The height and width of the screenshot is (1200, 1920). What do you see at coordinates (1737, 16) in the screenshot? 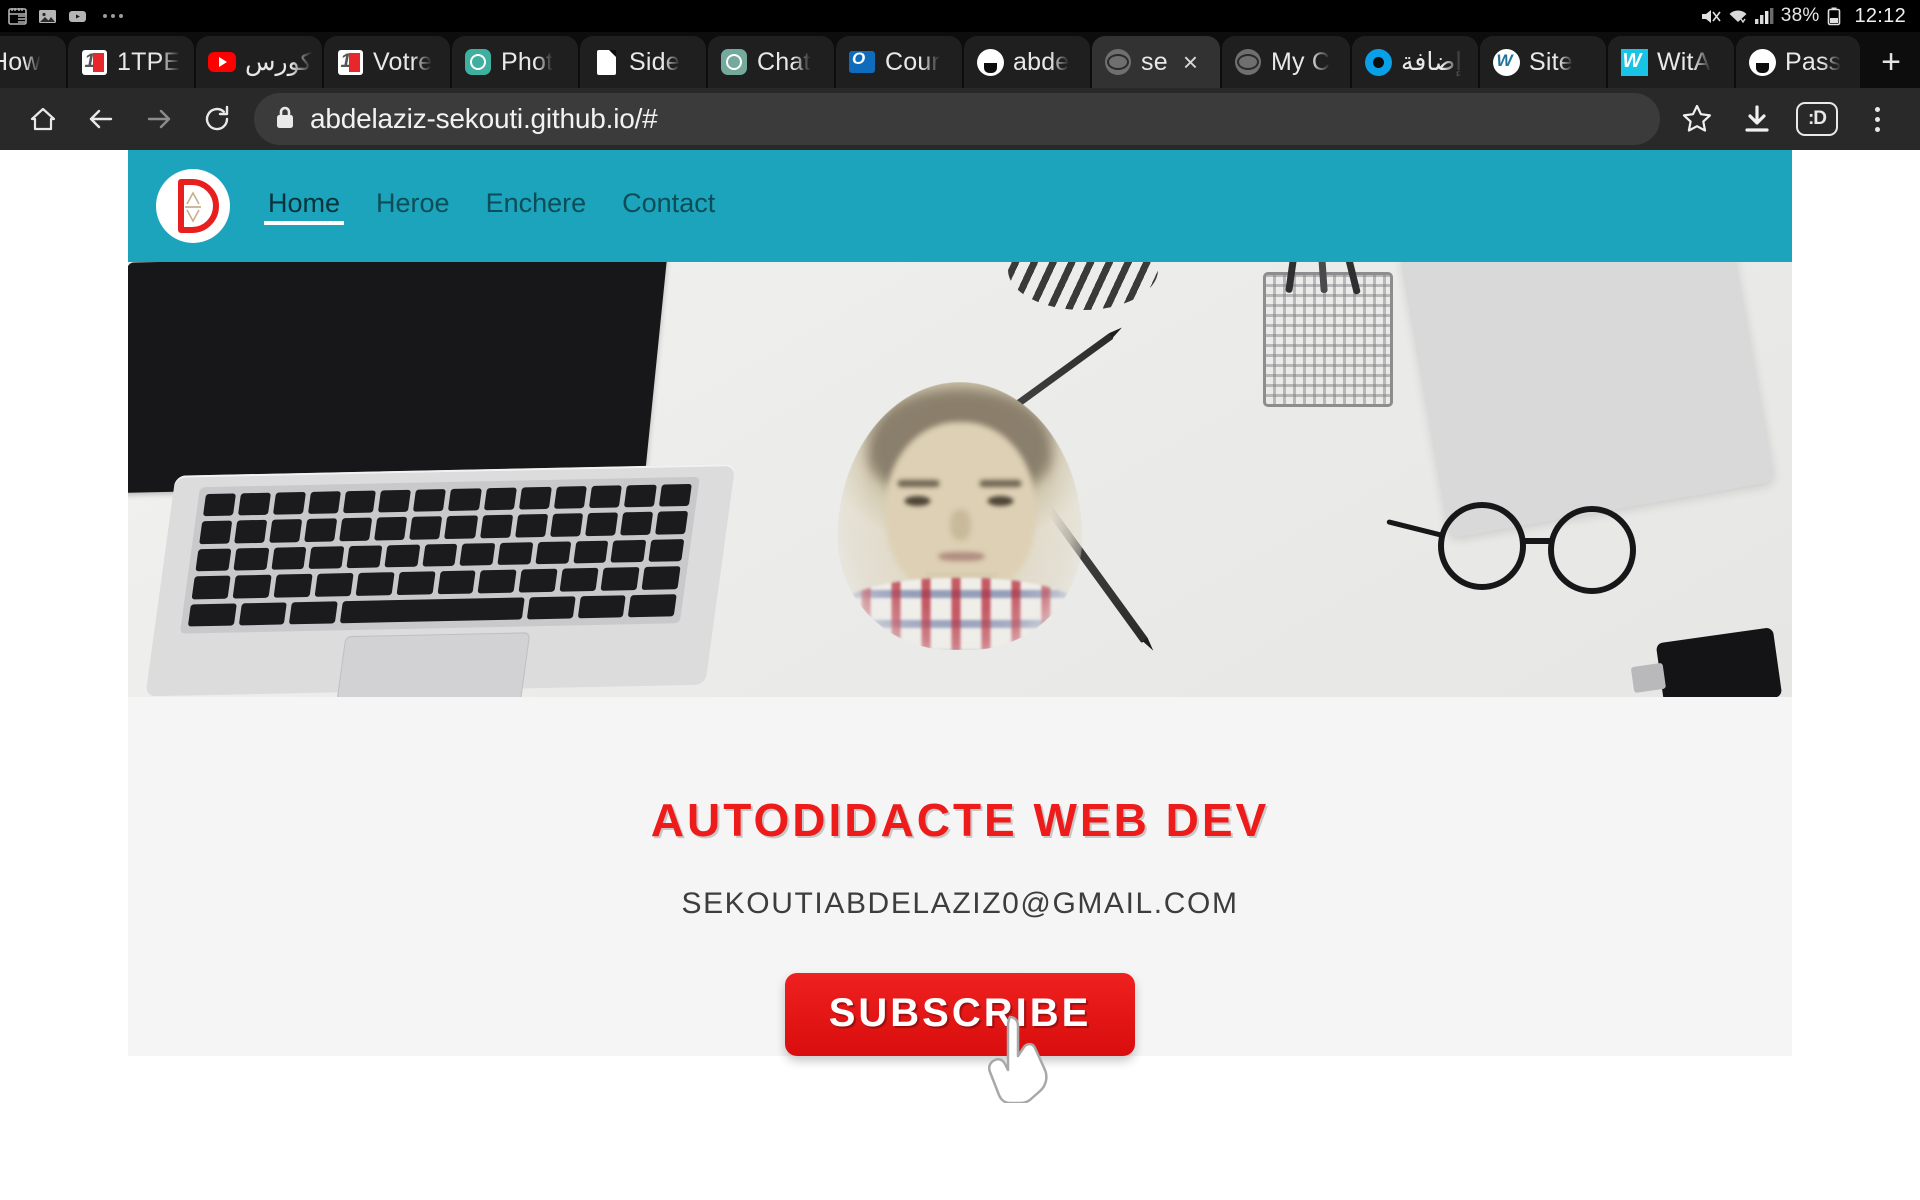
I see `wifi-icon` at bounding box center [1737, 16].